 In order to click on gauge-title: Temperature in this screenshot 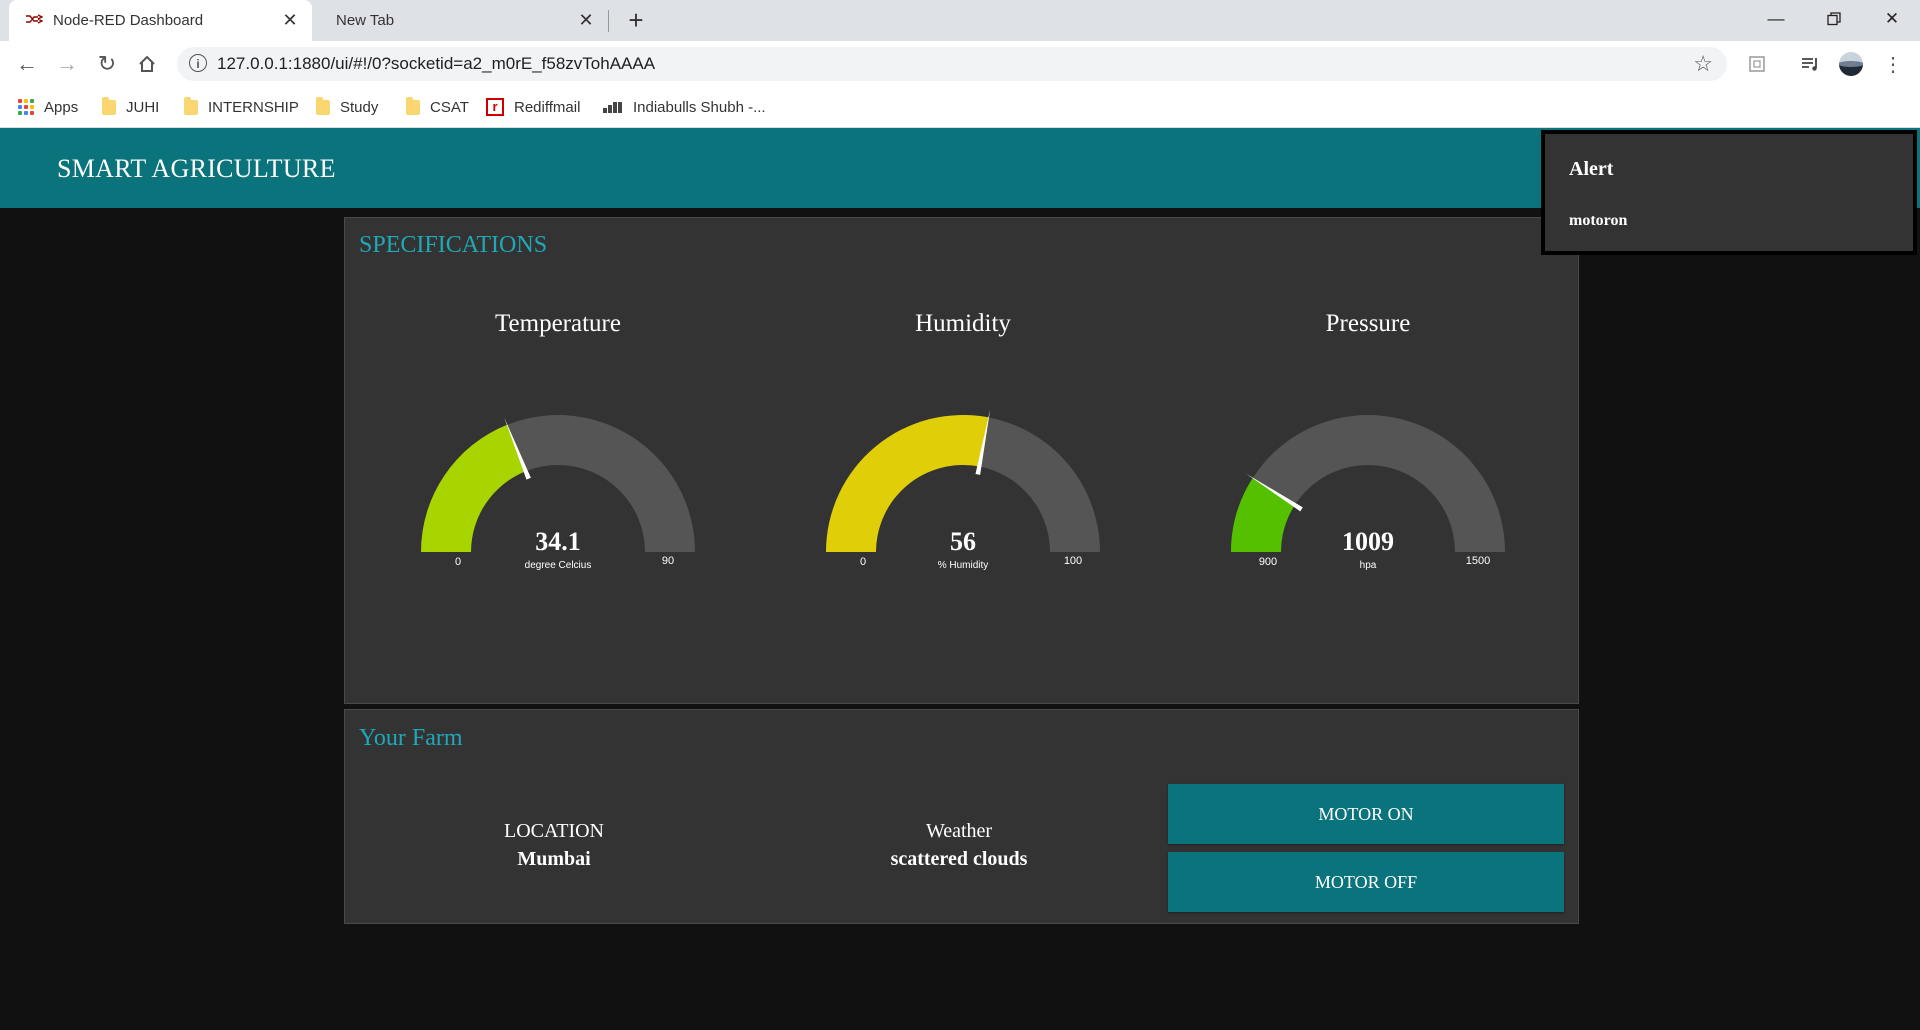, I will do `click(558, 323)`.